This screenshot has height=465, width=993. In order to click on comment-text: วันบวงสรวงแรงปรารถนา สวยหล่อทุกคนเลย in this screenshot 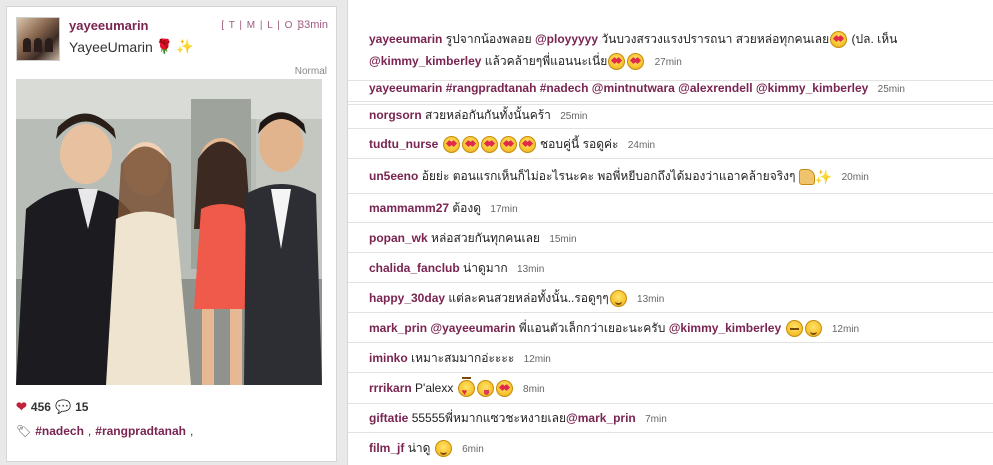, I will do `click(715, 39)`.